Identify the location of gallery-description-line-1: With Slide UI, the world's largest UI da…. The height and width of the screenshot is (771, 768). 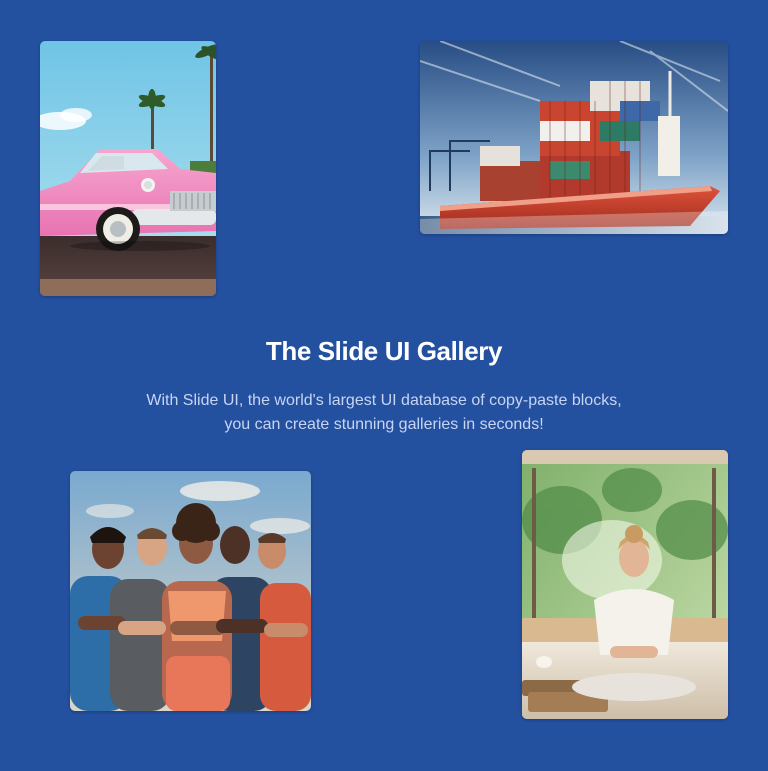
(384, 400).